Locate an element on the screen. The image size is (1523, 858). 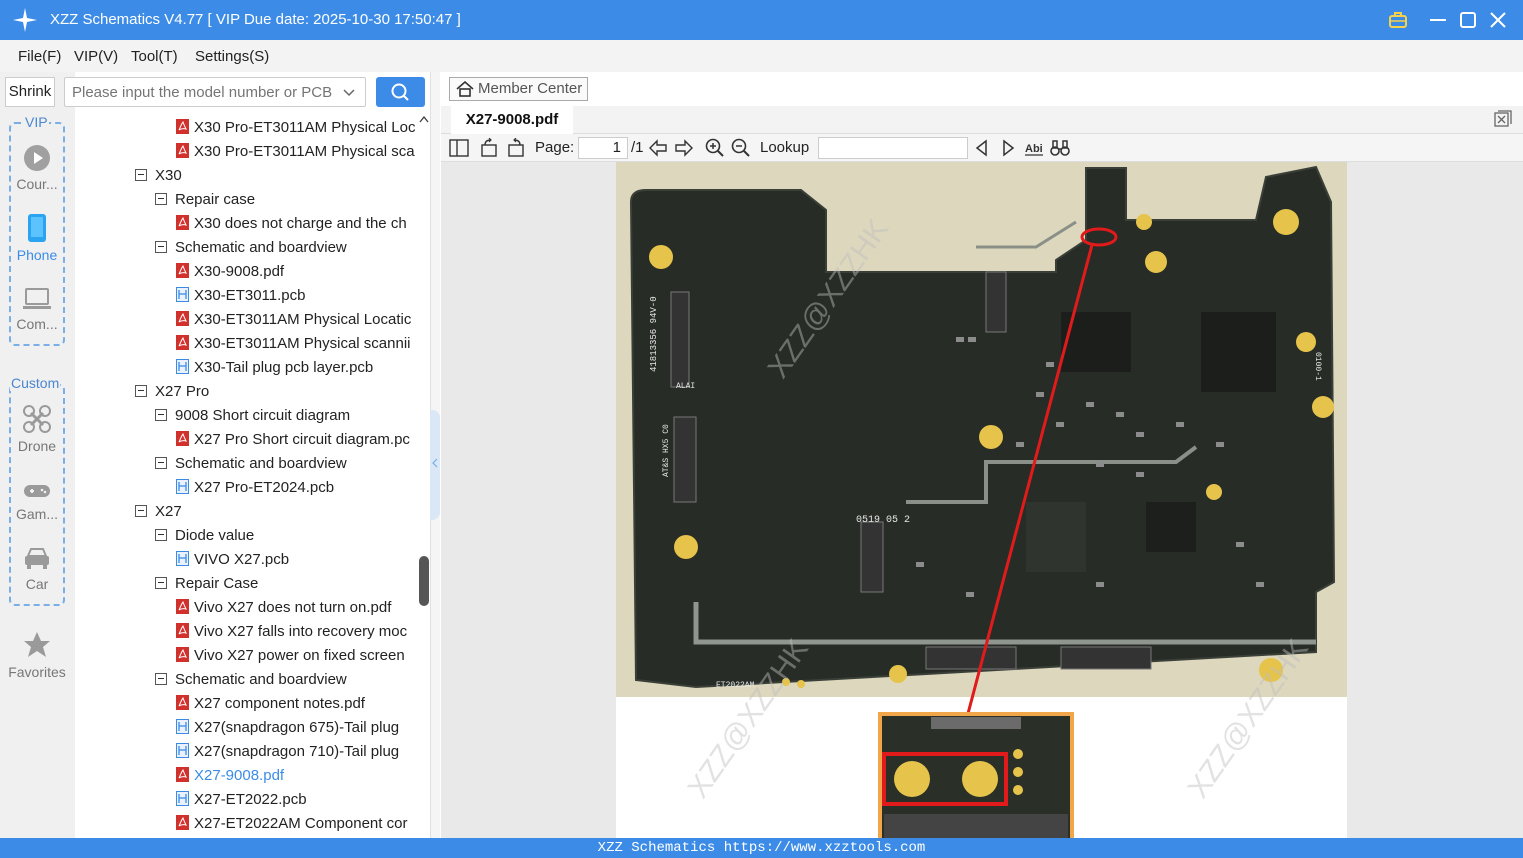
zoom-in-icon is located at coordinates (715, 148).